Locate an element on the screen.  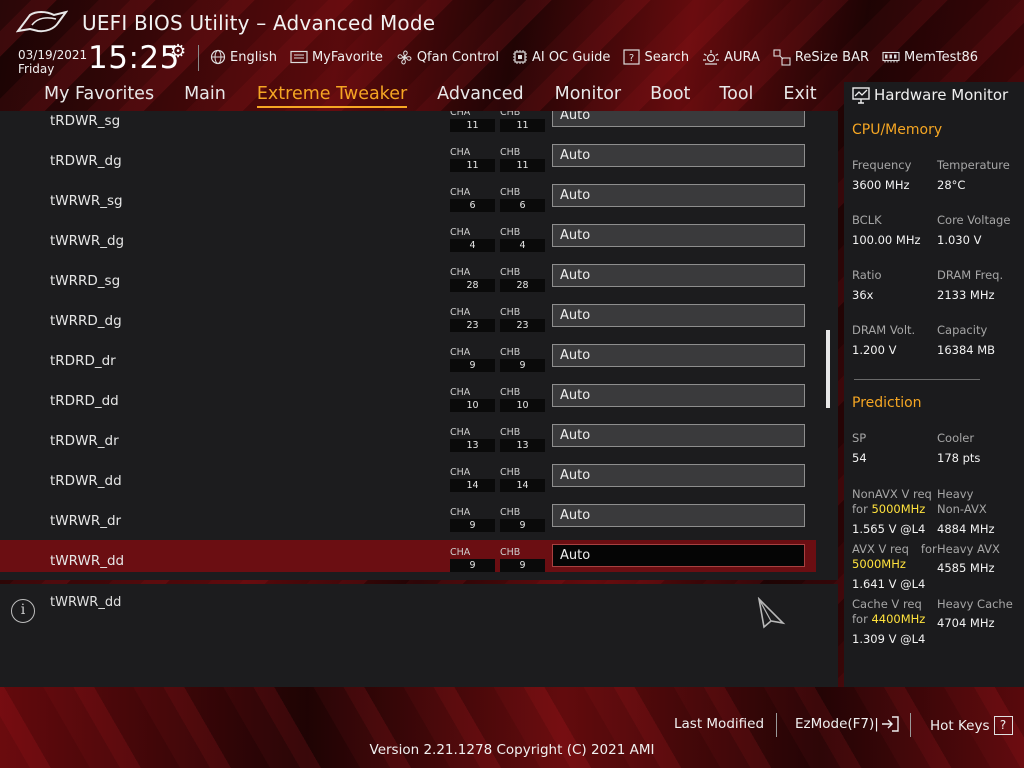
toolbar-search: ? Search is located at coordinates (656, 57).